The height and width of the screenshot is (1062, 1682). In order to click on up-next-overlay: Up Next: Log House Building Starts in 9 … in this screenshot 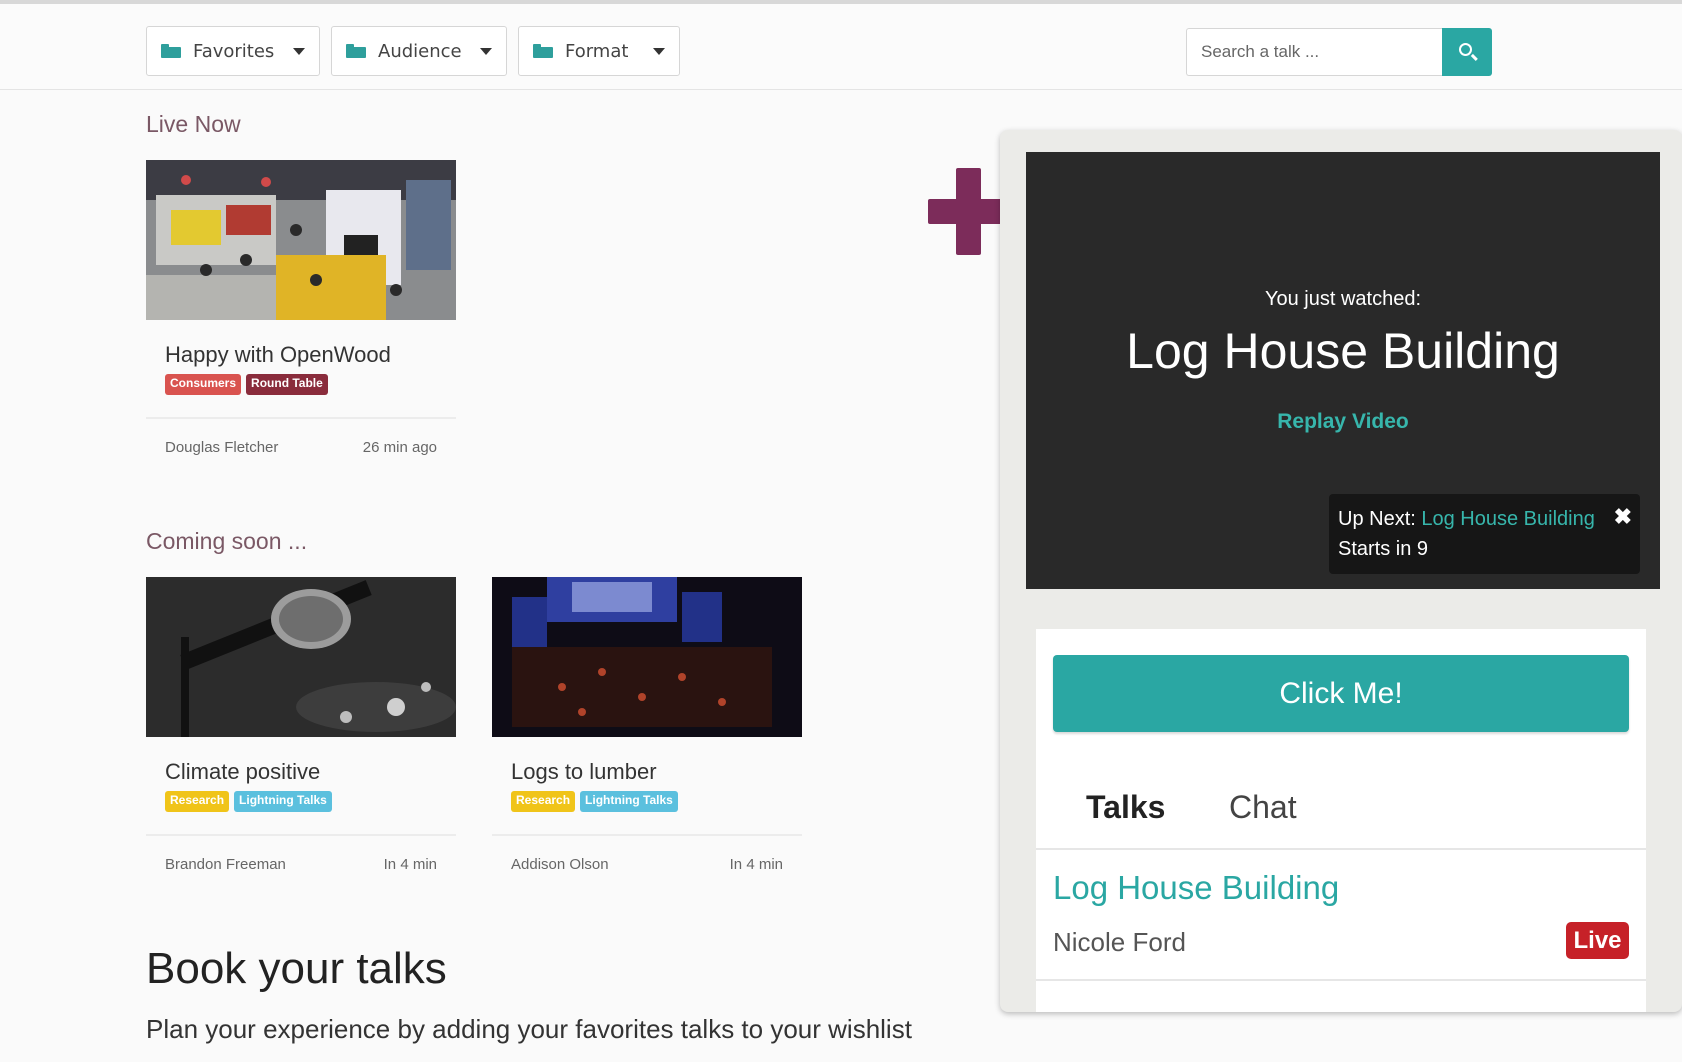, I will do `click(1484, 534)`.